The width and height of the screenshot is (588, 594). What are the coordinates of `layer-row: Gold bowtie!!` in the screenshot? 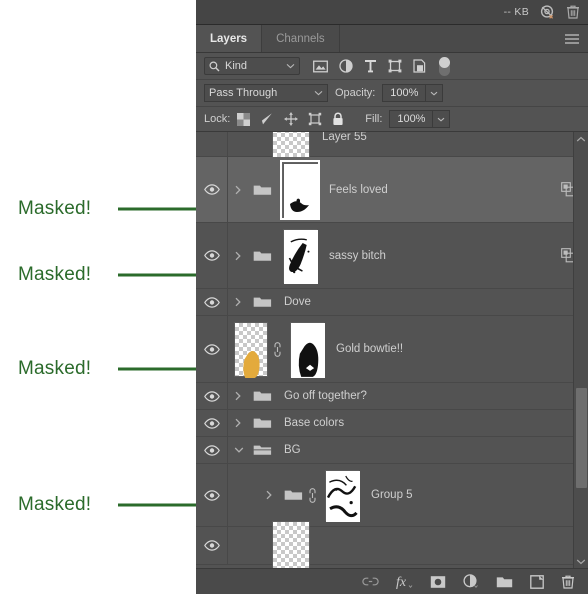 It's located at (392, 349).